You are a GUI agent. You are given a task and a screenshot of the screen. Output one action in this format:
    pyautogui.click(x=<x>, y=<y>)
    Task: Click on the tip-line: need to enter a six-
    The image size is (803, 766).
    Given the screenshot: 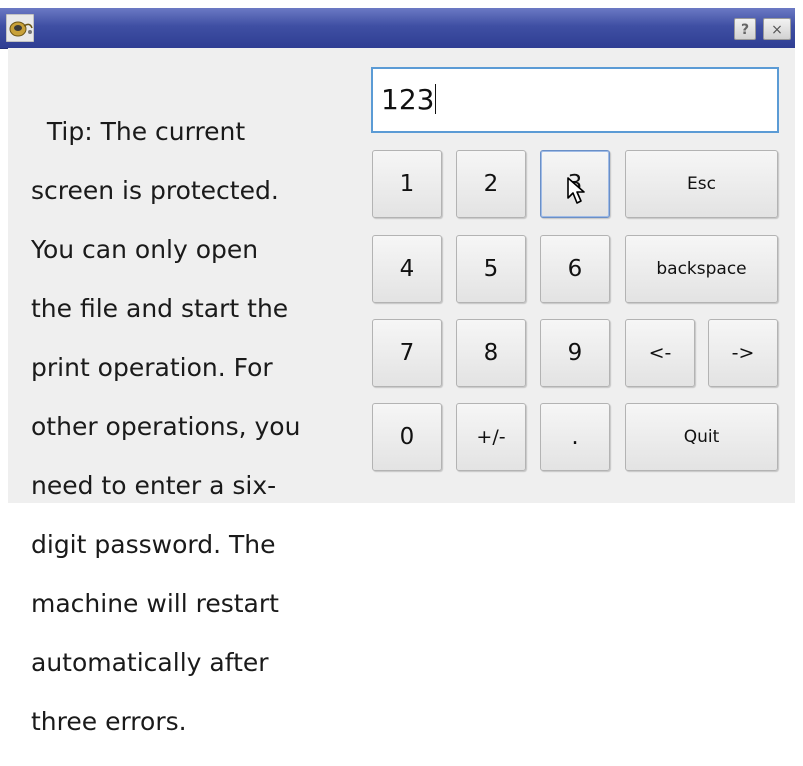 What is the action you would take?
    pyautogui.click(x=154, y=485)
    